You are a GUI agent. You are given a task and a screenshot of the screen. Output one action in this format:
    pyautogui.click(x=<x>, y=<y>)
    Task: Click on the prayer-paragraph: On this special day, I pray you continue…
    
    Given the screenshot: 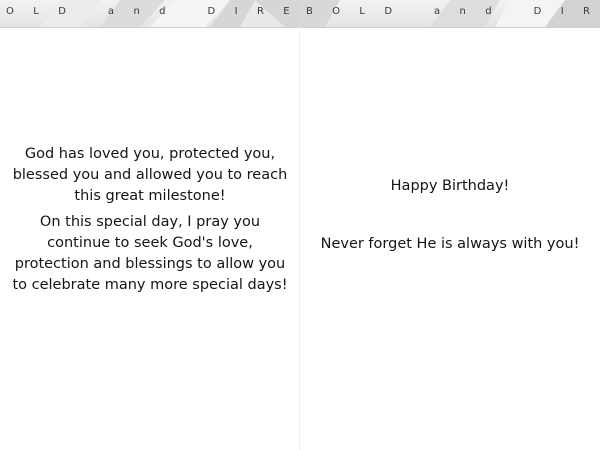 What is the action you would take?
    pyautogui.click(x=150, y=253)
    